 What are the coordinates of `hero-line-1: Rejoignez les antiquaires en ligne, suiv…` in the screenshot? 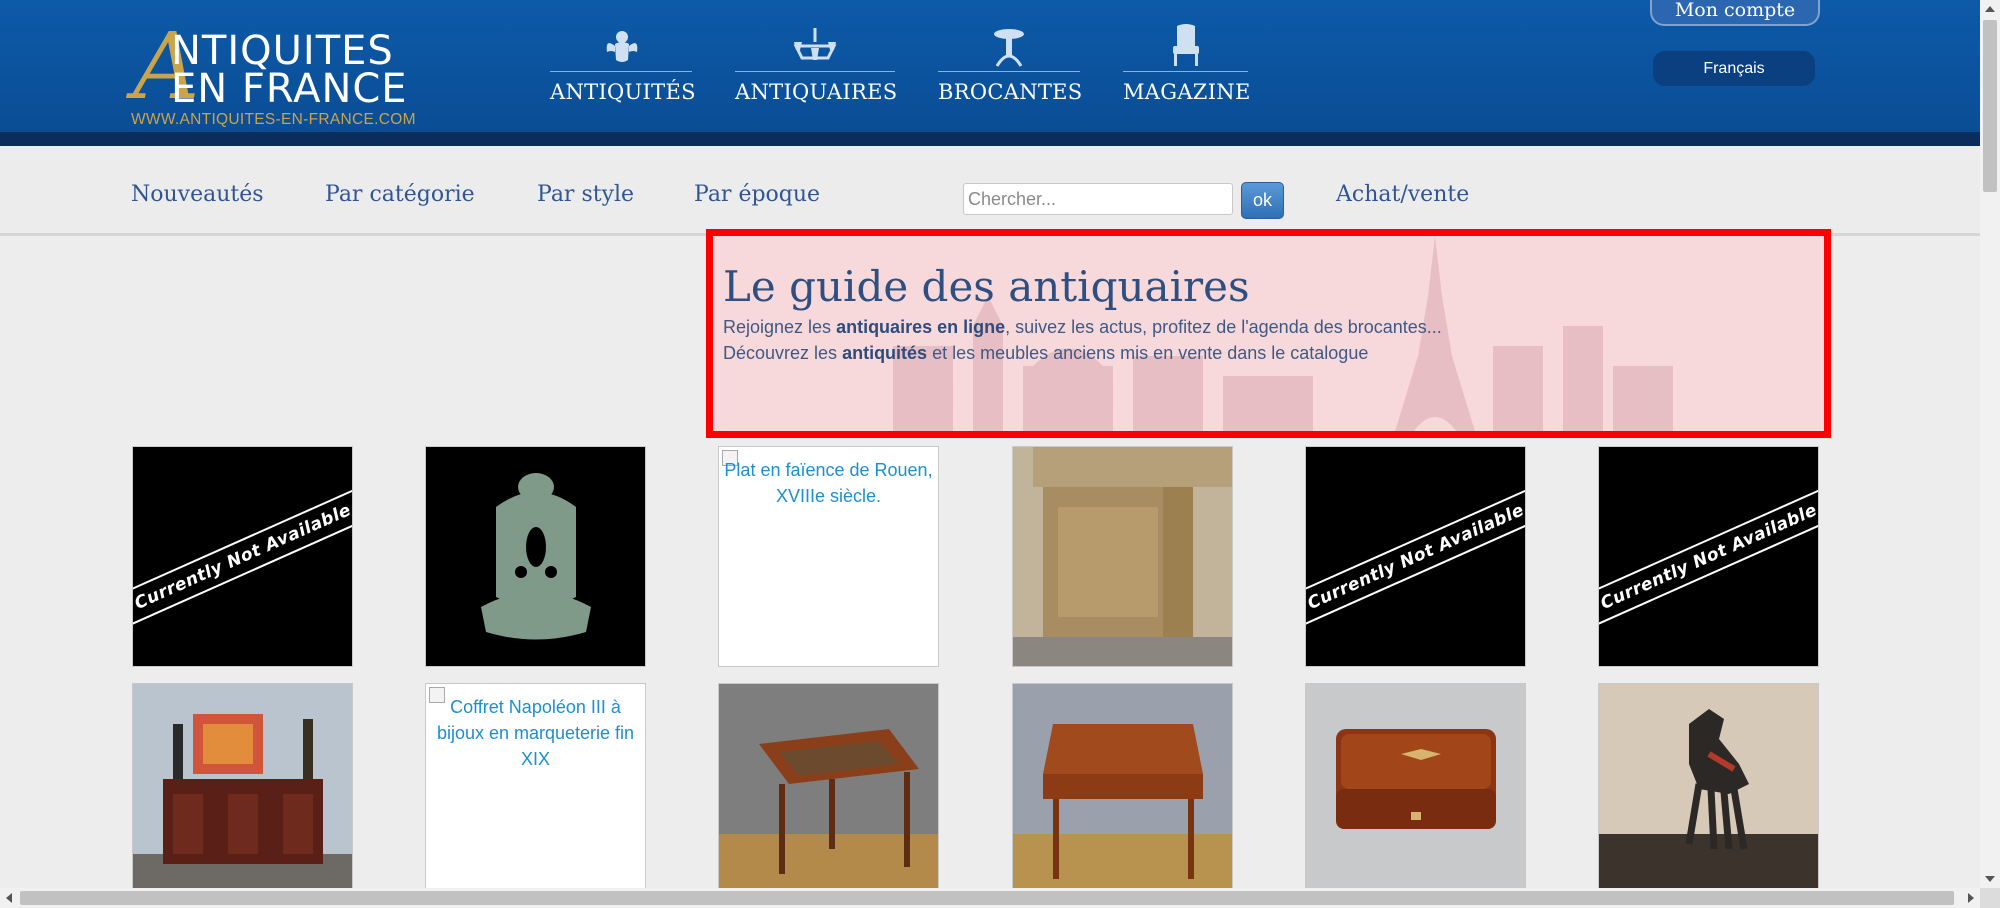 It's located at (1082, 327).